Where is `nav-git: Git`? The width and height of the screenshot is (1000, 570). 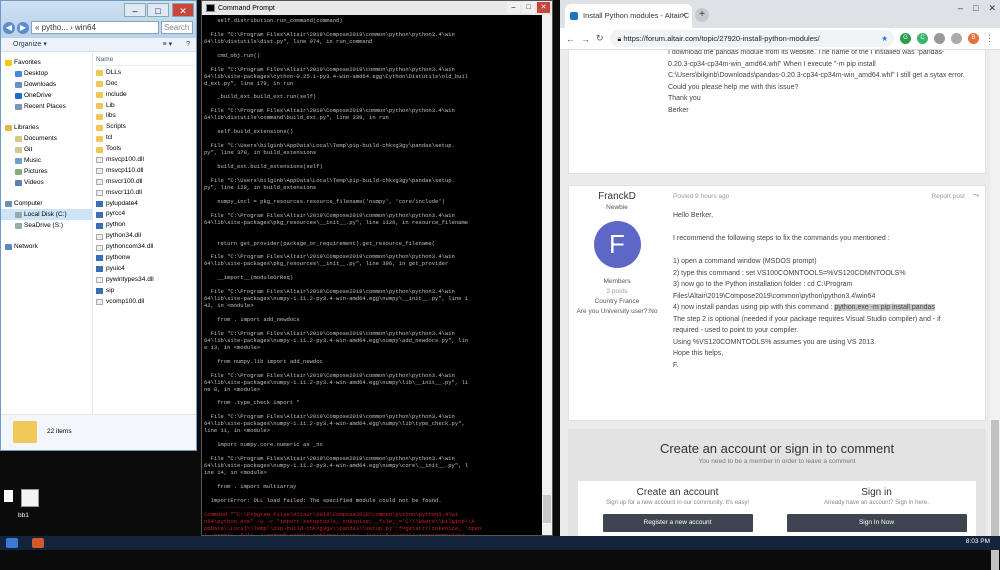
nav-git: Git is located at coordinates (46, 149).